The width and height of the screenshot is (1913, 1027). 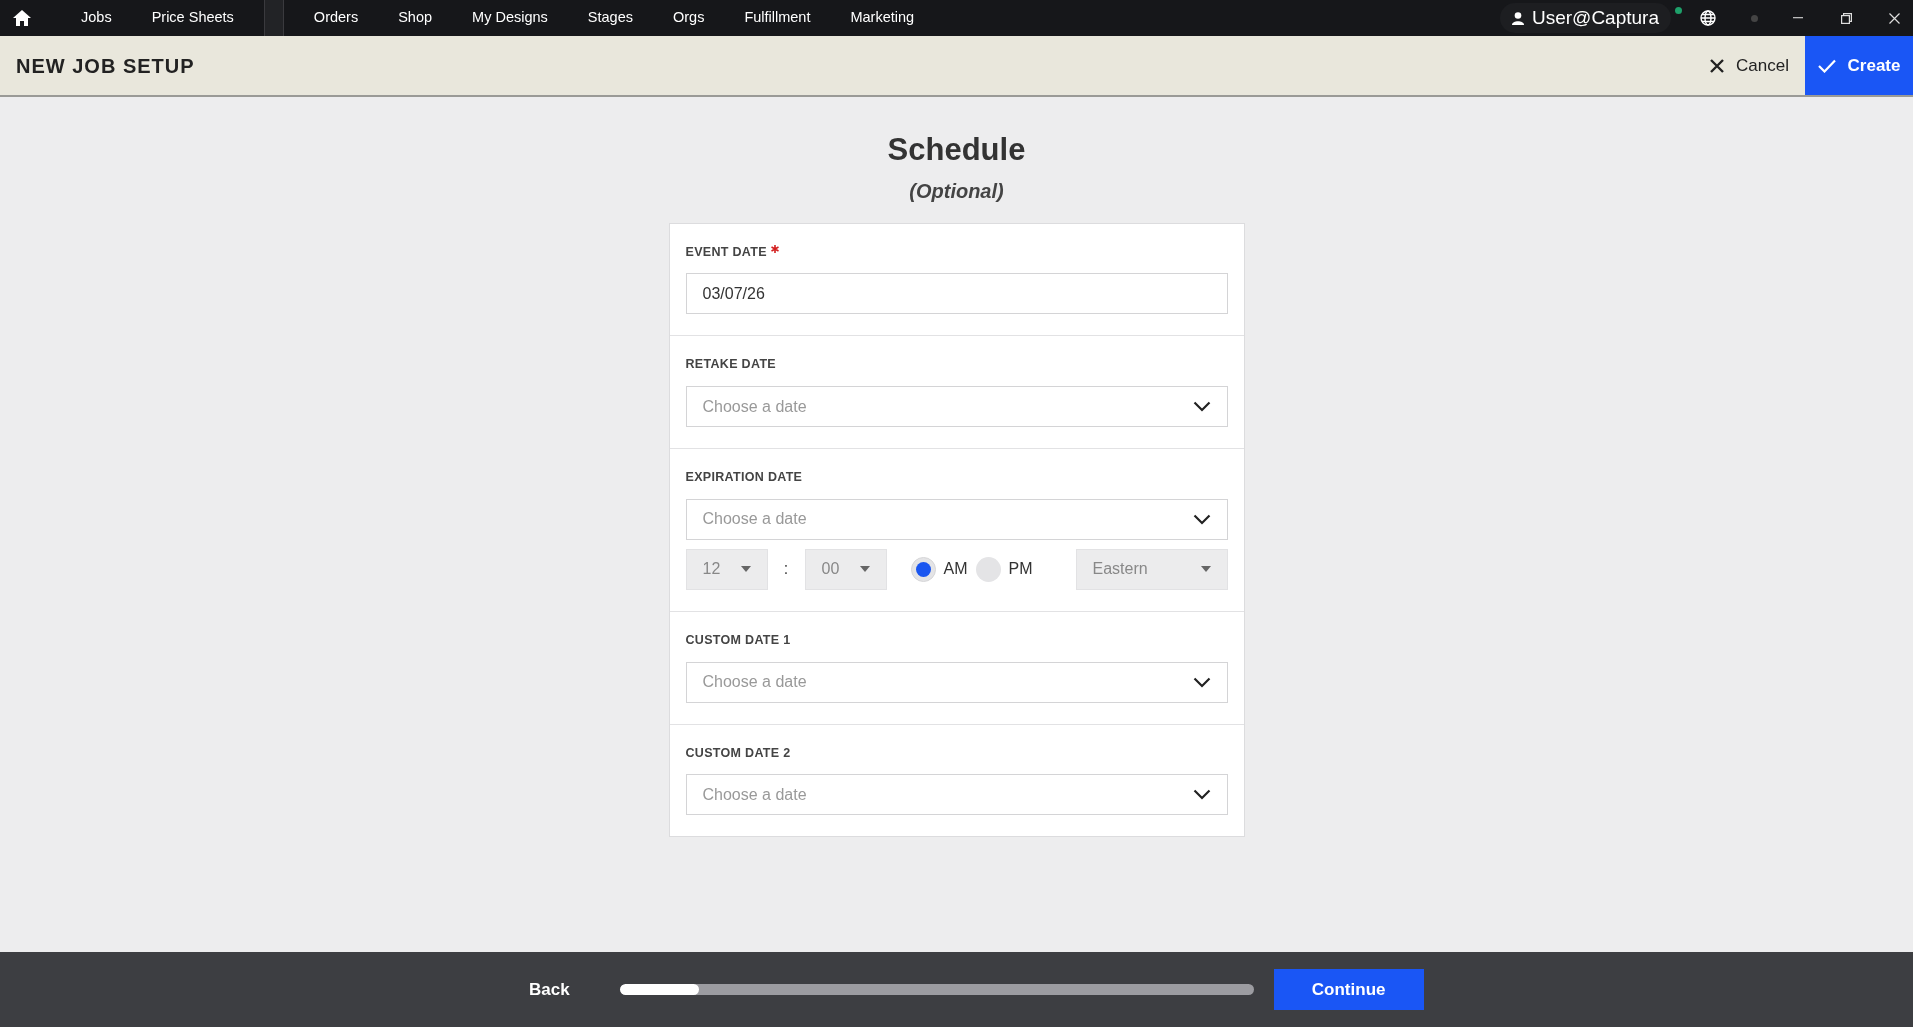 I want to click on page-title: Schedule, so click(x=956, y=150).